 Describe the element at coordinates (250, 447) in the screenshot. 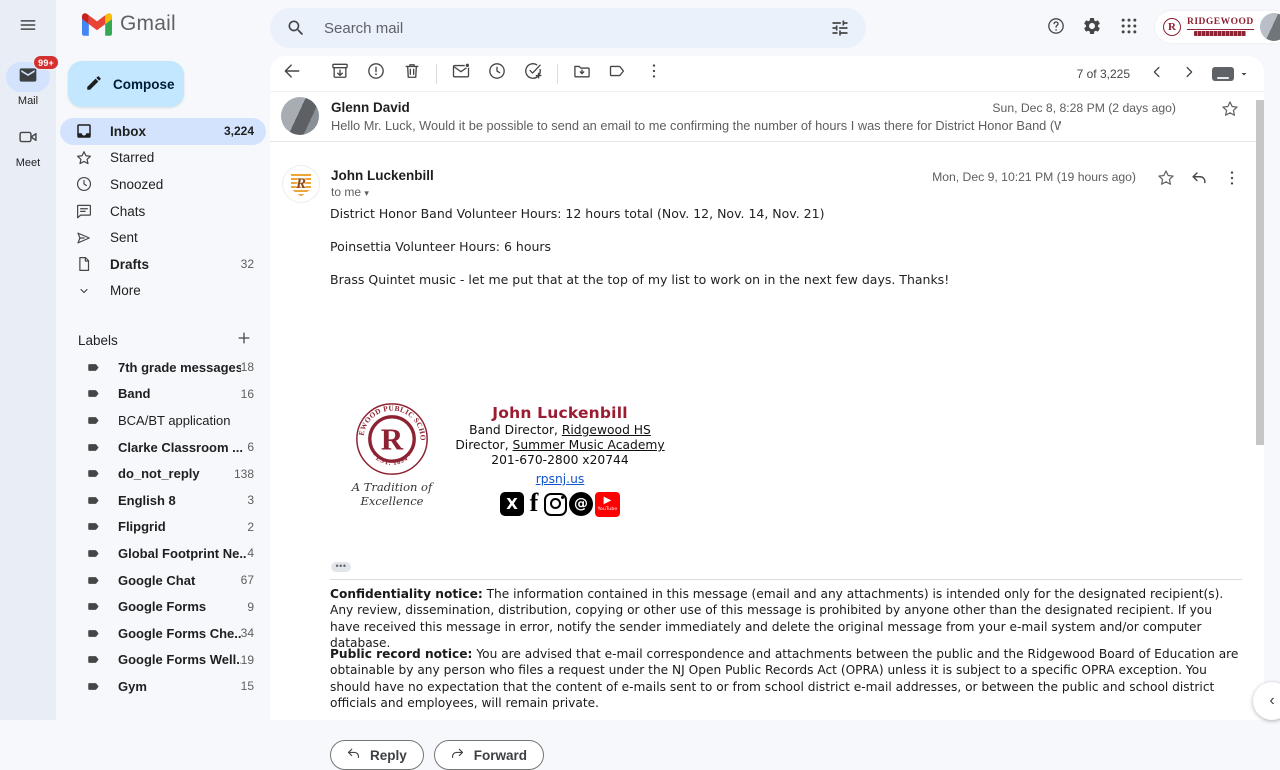

I see `label-count: 6` at that location.